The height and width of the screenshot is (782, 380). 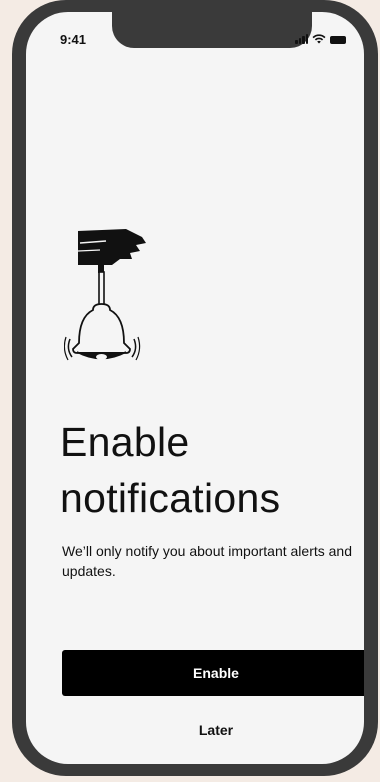 I want to click on page-title: Enable notifications, so click(x=170, y=470).